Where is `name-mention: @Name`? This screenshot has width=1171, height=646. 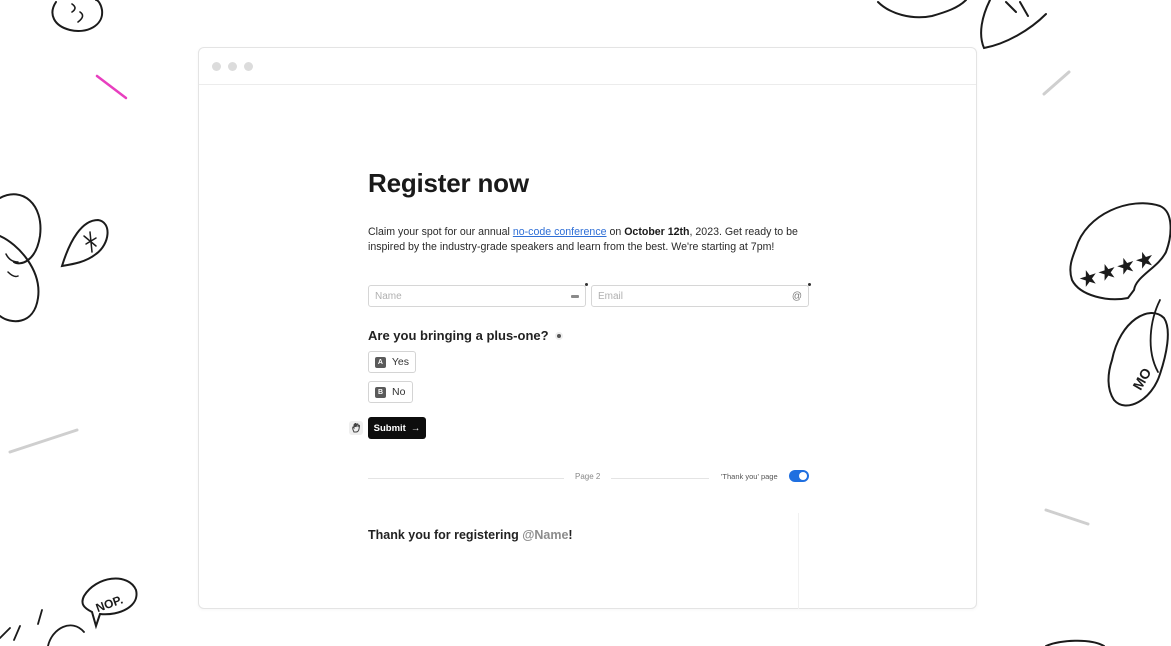 name-mention: @Name is located at coordinates (545, 535).